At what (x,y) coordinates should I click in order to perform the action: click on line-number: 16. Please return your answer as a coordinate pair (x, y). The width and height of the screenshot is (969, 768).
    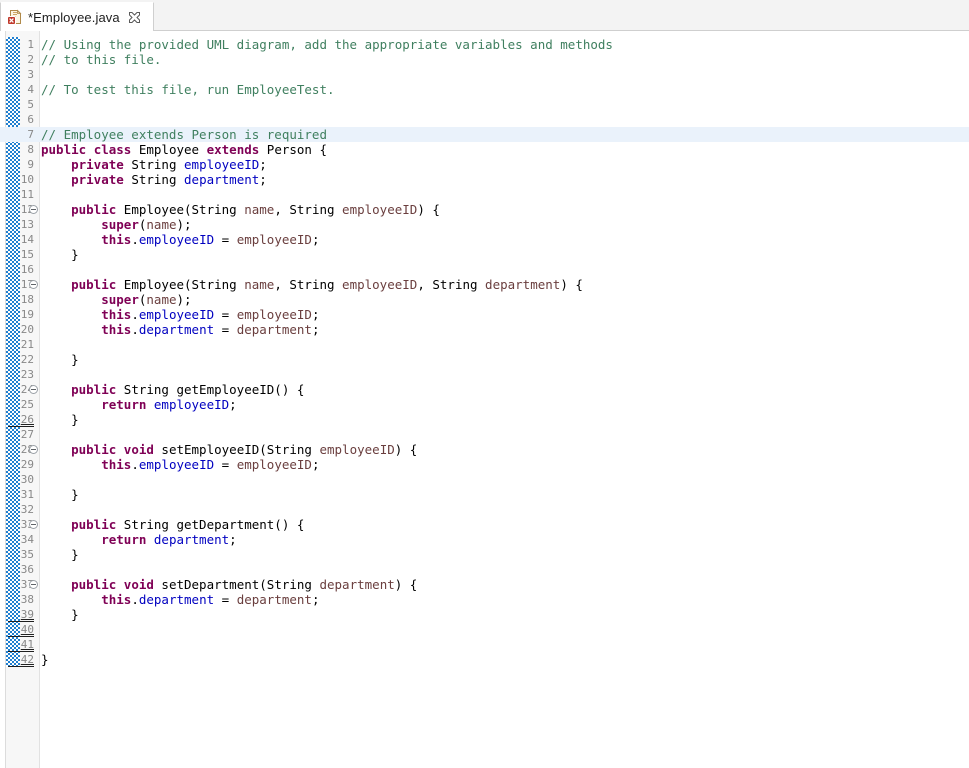
    Looking at the image, I should click on (27, 269).